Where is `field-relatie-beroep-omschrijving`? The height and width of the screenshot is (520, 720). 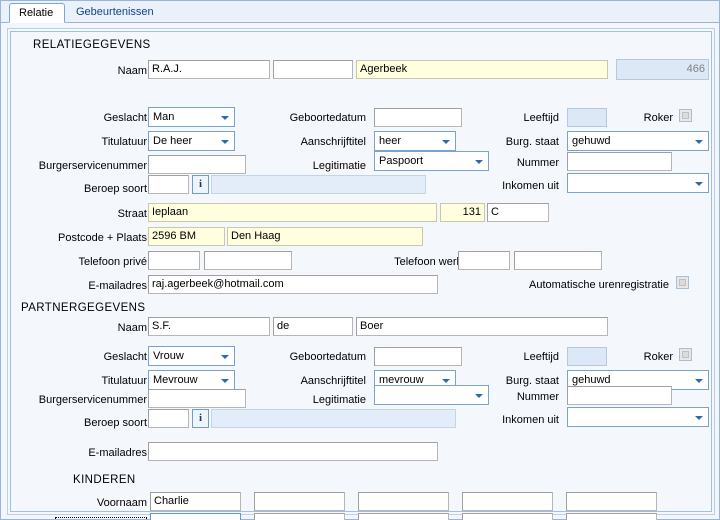
field-relatie-beroep-omschrijving is located at coordinates (318, 184).